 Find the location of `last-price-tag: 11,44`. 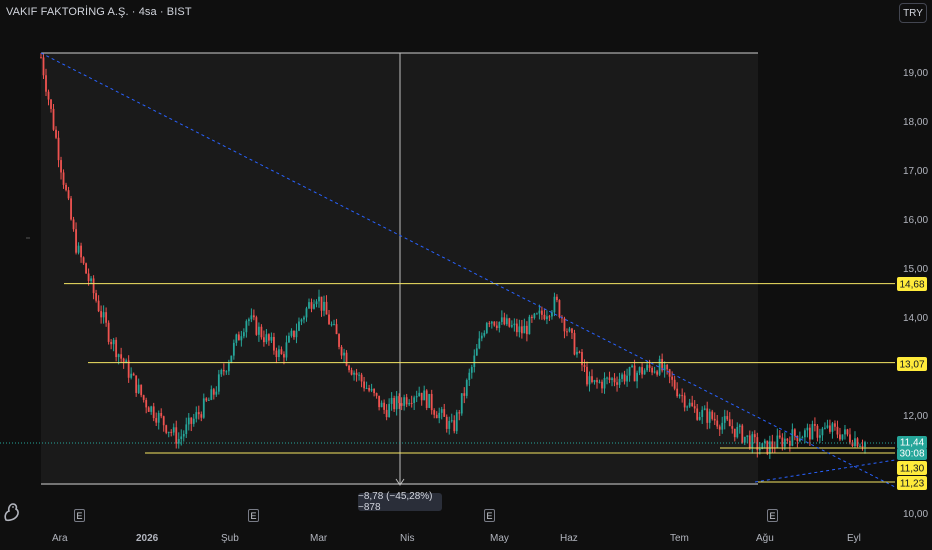

last-price-tag: 11,44 is located at coordinates (912, 442).